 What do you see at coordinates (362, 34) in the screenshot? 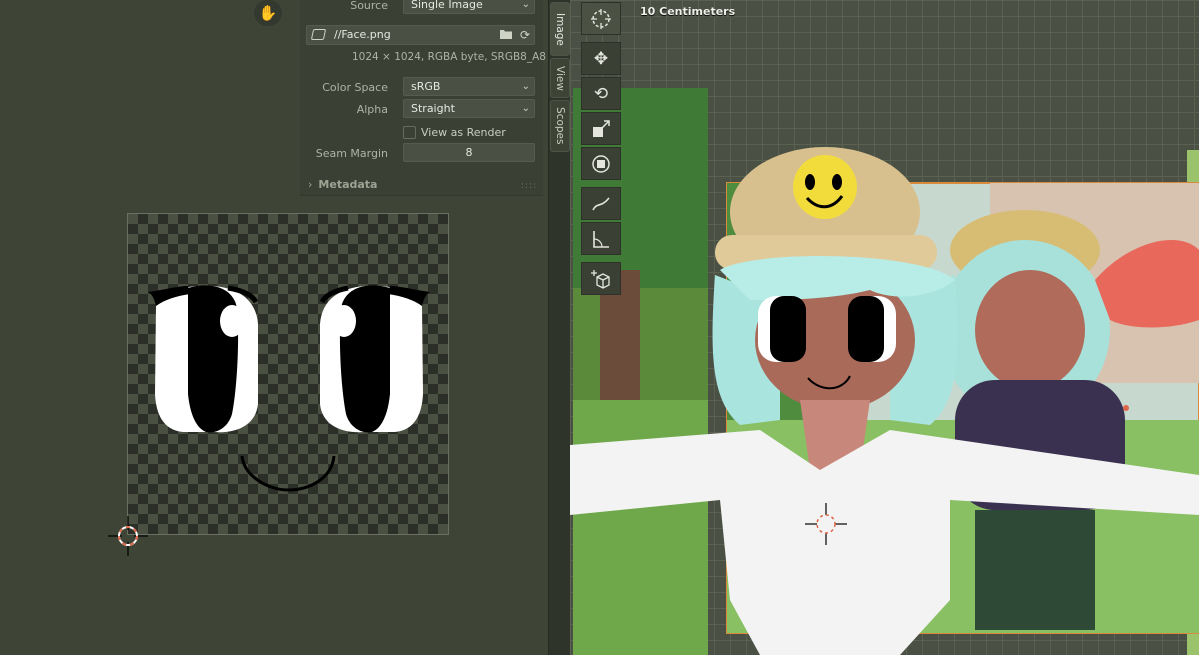
I see `file-name: //Face.png` at bounding box center [362, 34].